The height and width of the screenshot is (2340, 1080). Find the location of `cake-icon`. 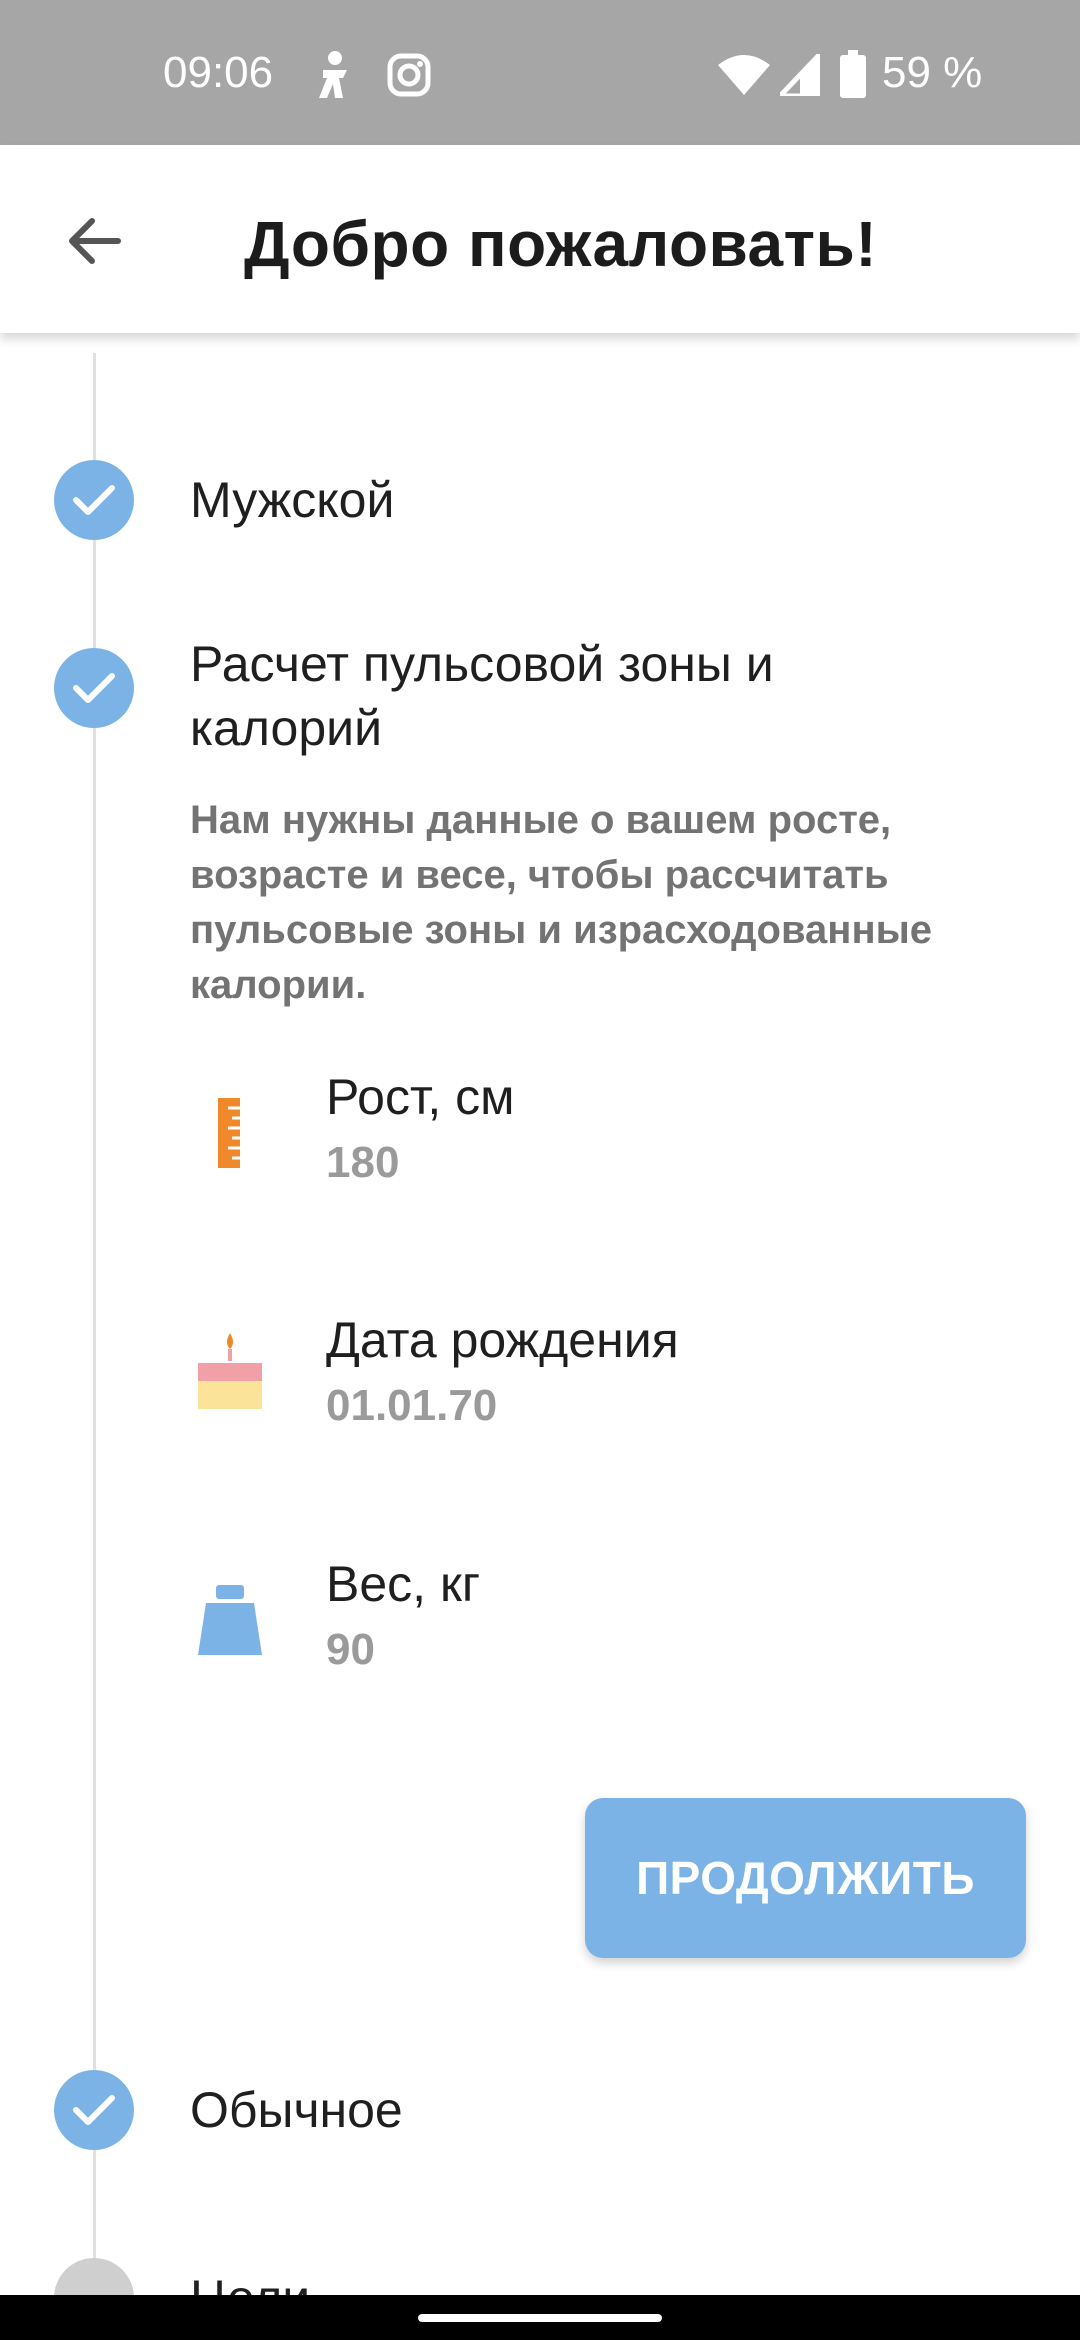

cake-icon is located at coordinates (230, 1381).